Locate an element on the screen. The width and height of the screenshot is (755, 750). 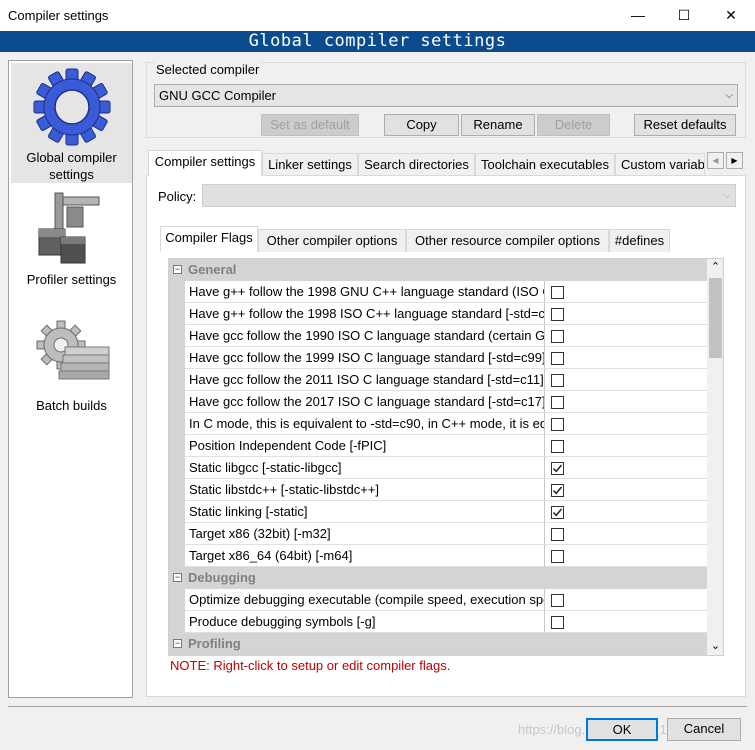
category-label: Debugging is located at coordinates (222, 577).